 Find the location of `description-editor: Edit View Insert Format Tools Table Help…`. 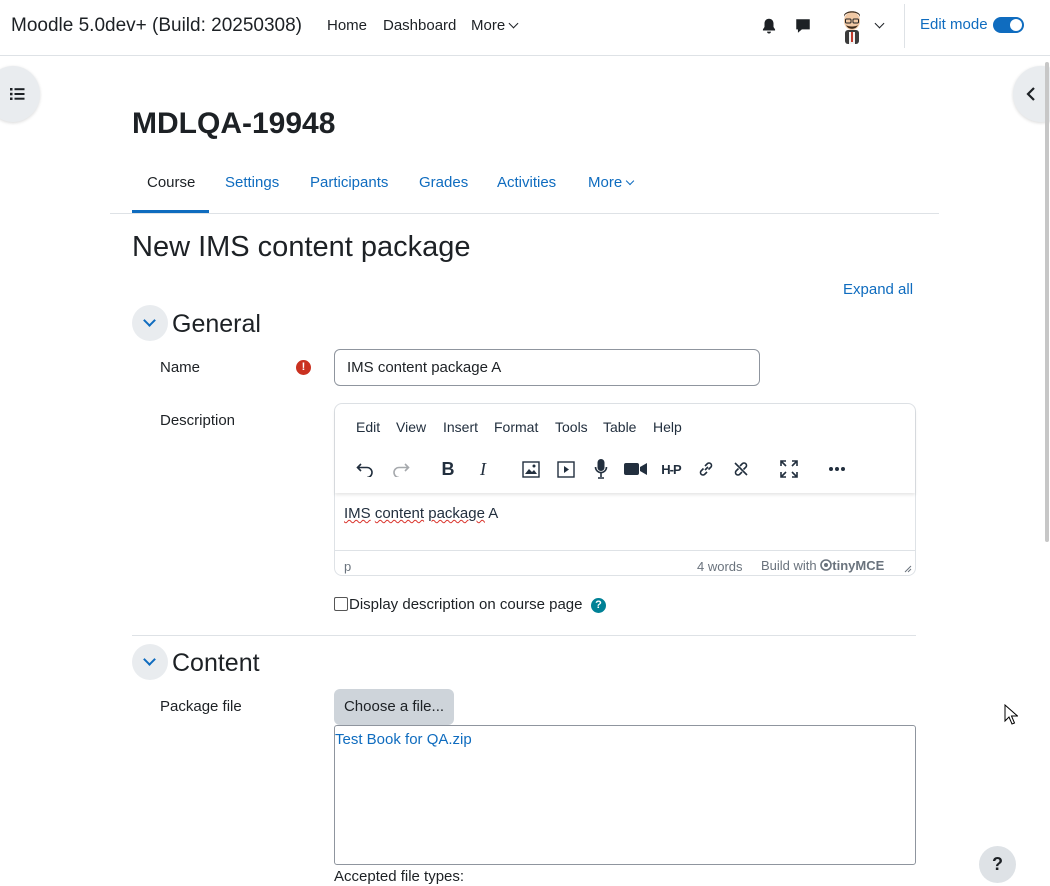

description-editor: Edit View Insert Format Tools Table Help… is located at coordinates (625, 489).